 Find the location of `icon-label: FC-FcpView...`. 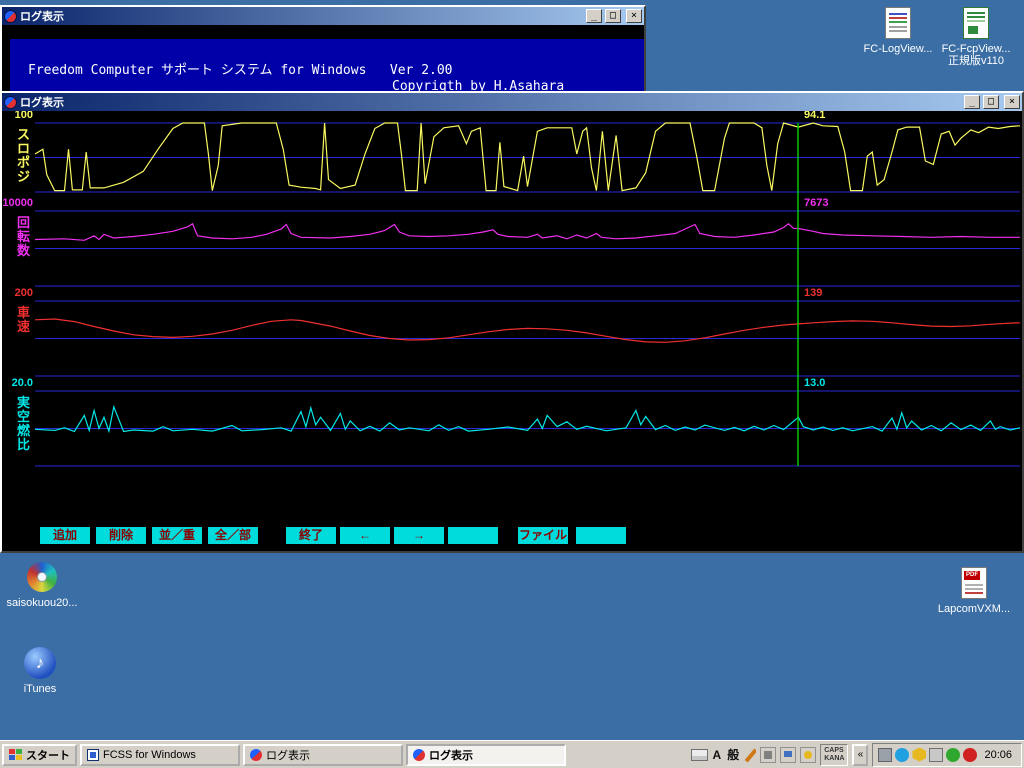

icon-label: FC-FcpView... is located at coordinates (976, 49).